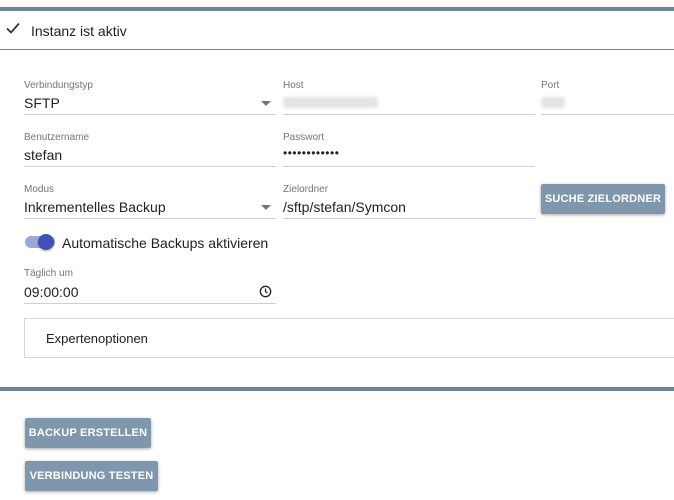 Image resolution: width=674 pixels, height=500 pixels. What do you see at coordinates (409, 208) in the screenshot?
I see `target-folder-input: /sftp/stefan/Symcon` at bounding box center [409, 208].